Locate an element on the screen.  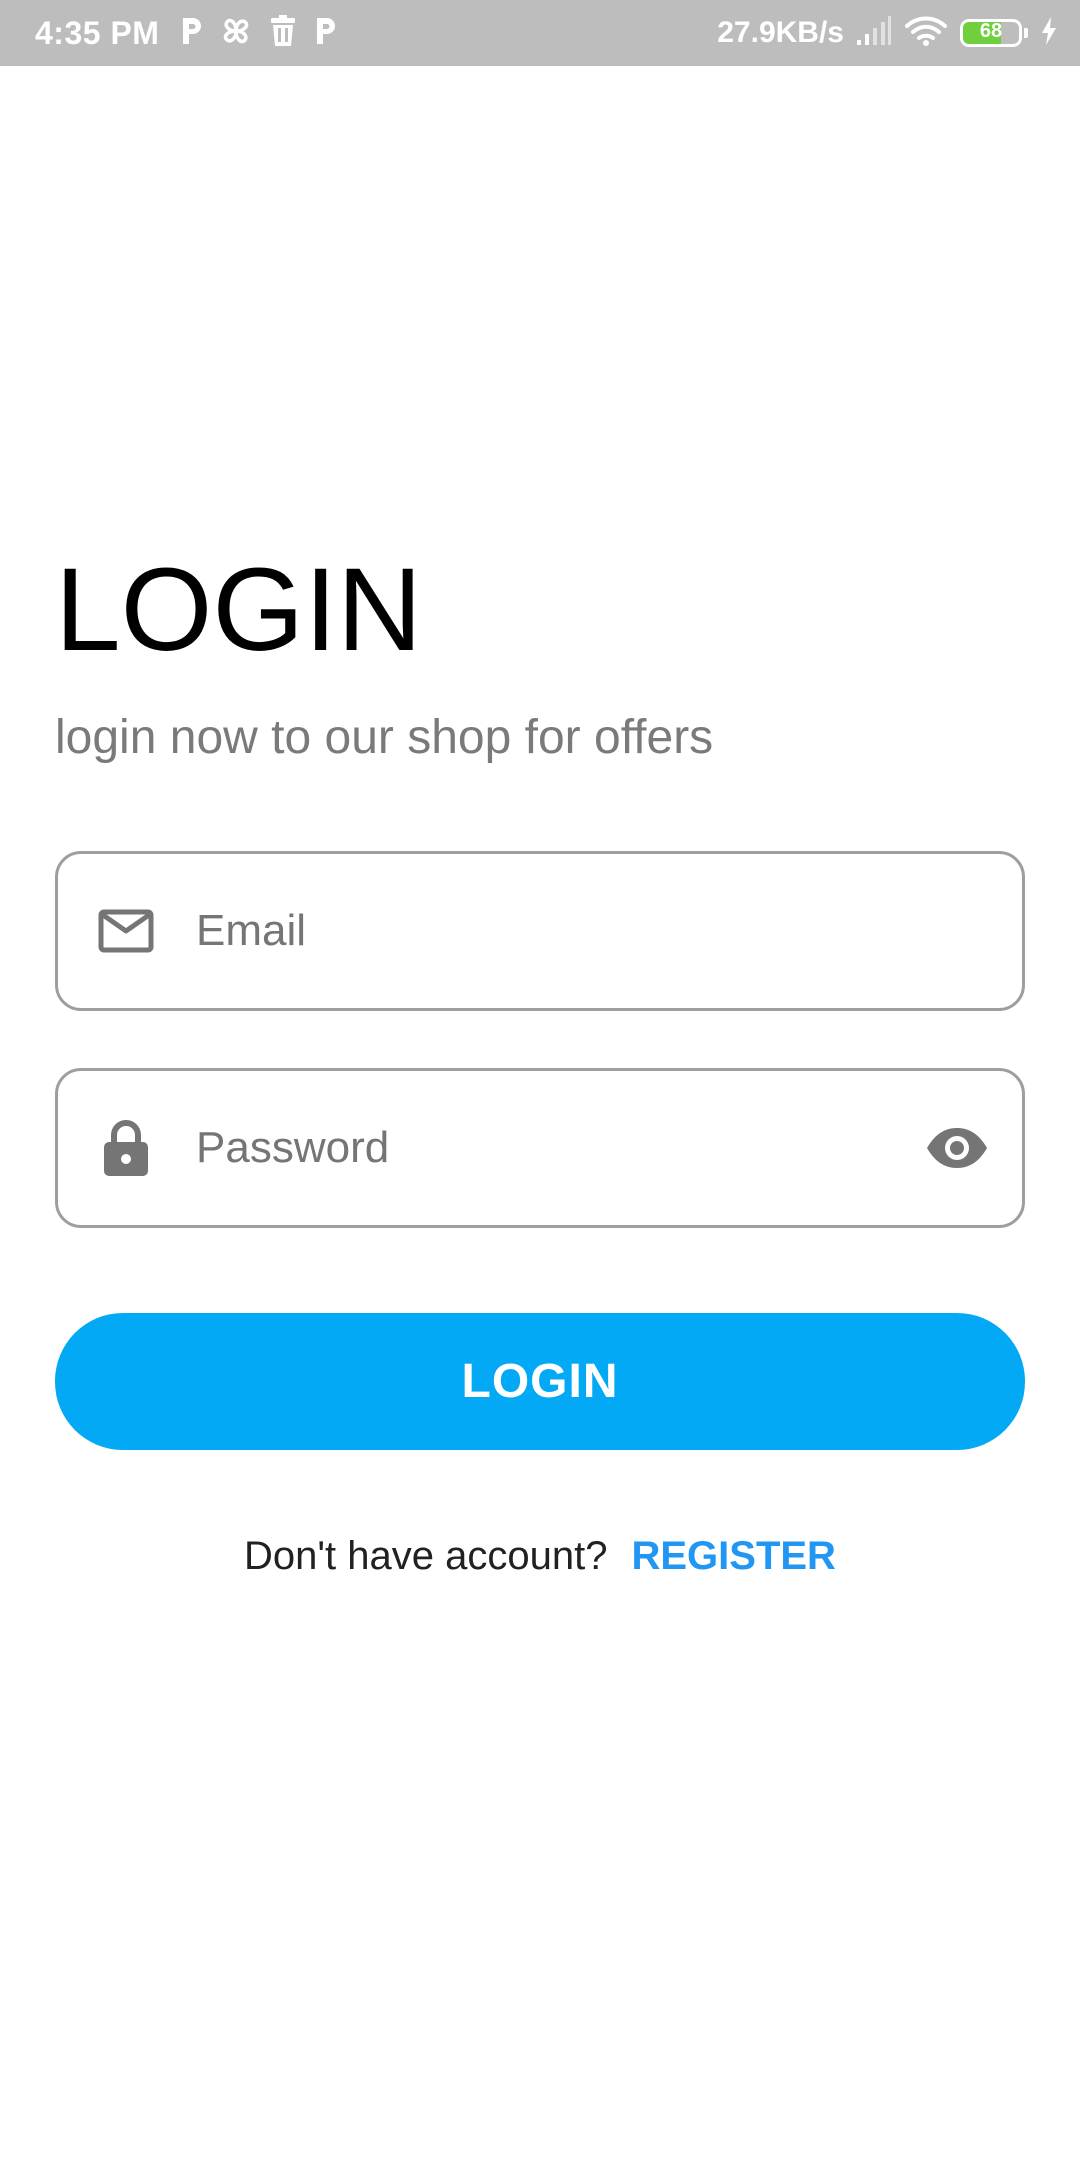
charging-bolt-icon is located at coordinates (1049, 33).